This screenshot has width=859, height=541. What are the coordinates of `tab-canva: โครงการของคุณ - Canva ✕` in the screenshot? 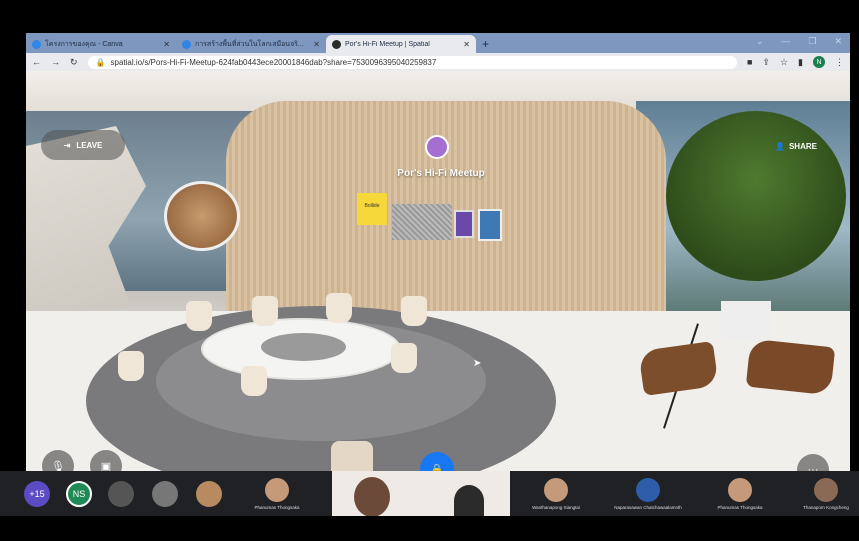 It's located at (101, 44).